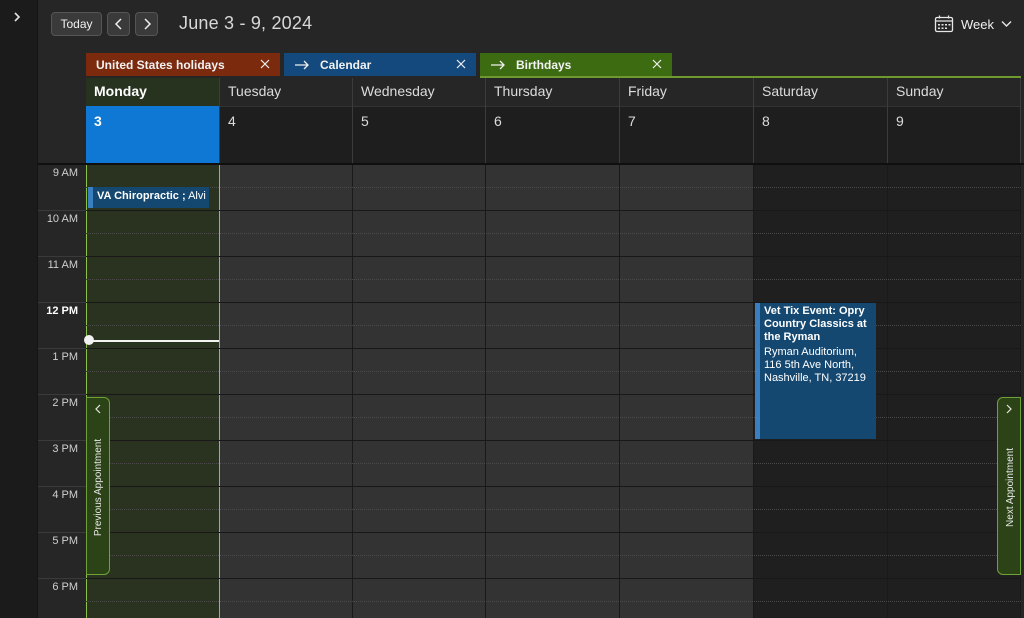 The height and width of the screenshot is (618, 1024). I want to click on day-header-thursday: Thursday 6, so click(553, 121).